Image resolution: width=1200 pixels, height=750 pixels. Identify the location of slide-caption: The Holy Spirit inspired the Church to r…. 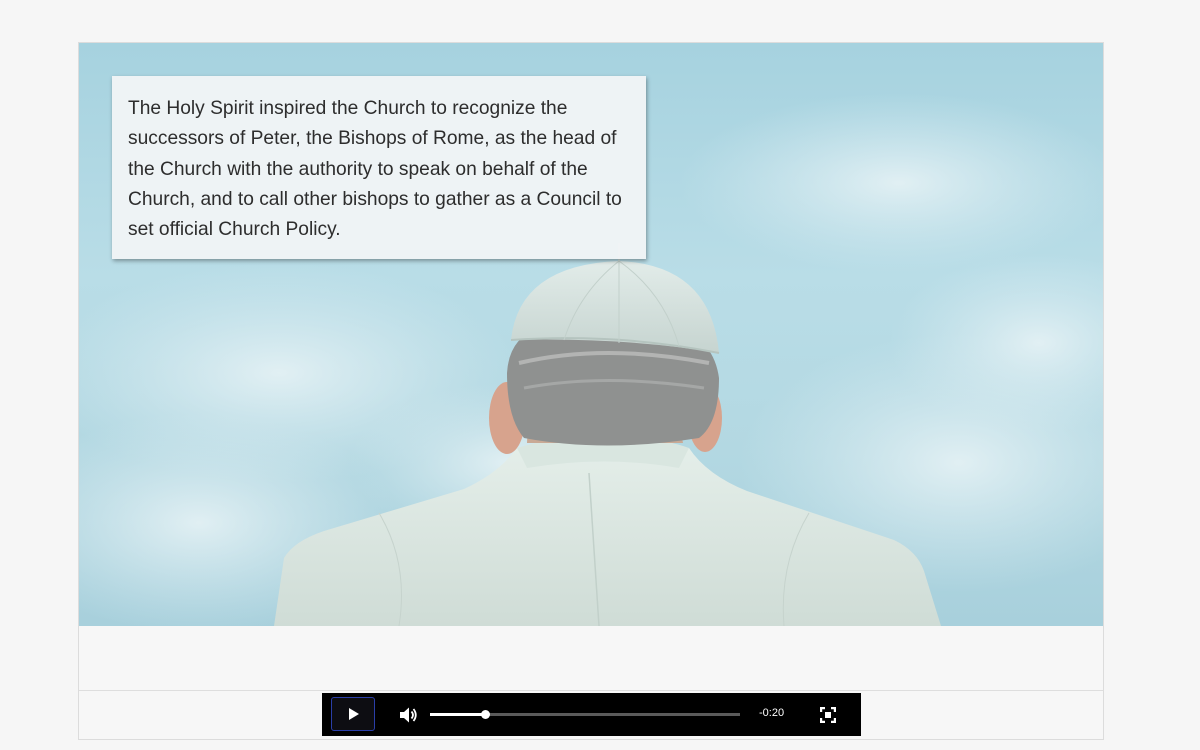
(379, 167).